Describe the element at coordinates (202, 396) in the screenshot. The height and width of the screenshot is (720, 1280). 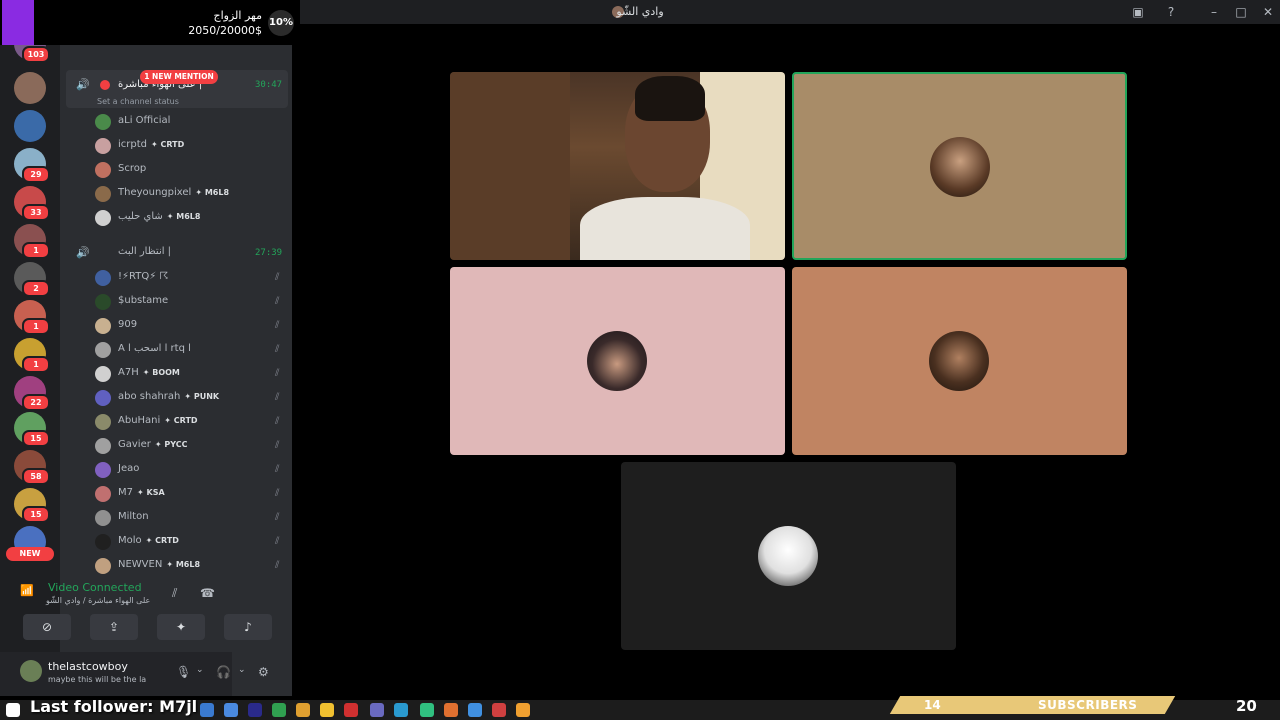
I see `member-tag: ✦ PUNK` at that location.